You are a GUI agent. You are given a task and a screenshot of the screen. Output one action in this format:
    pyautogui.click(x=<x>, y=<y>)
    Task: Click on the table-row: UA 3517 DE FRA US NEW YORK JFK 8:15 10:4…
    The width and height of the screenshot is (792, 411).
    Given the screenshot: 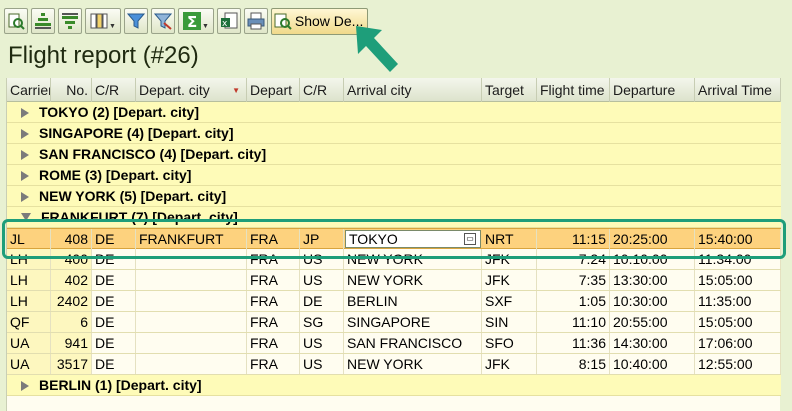 What is the action you would take?
    pyautogui.click(x=394, y=364)
    